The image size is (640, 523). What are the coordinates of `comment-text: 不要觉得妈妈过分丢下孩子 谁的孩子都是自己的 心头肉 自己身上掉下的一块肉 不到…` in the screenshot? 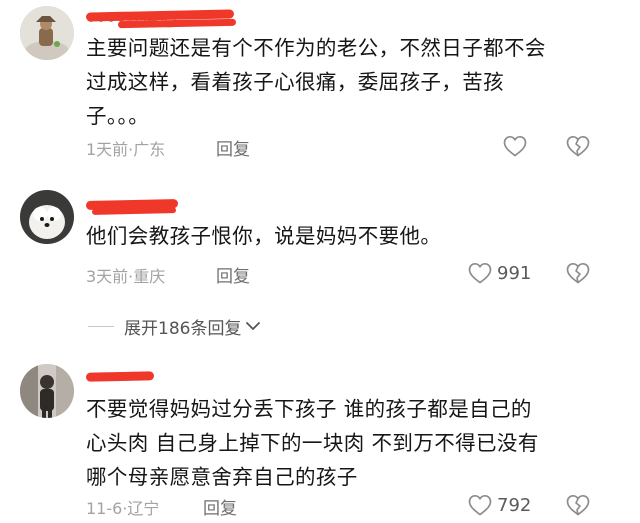 It's located at (312, 443).